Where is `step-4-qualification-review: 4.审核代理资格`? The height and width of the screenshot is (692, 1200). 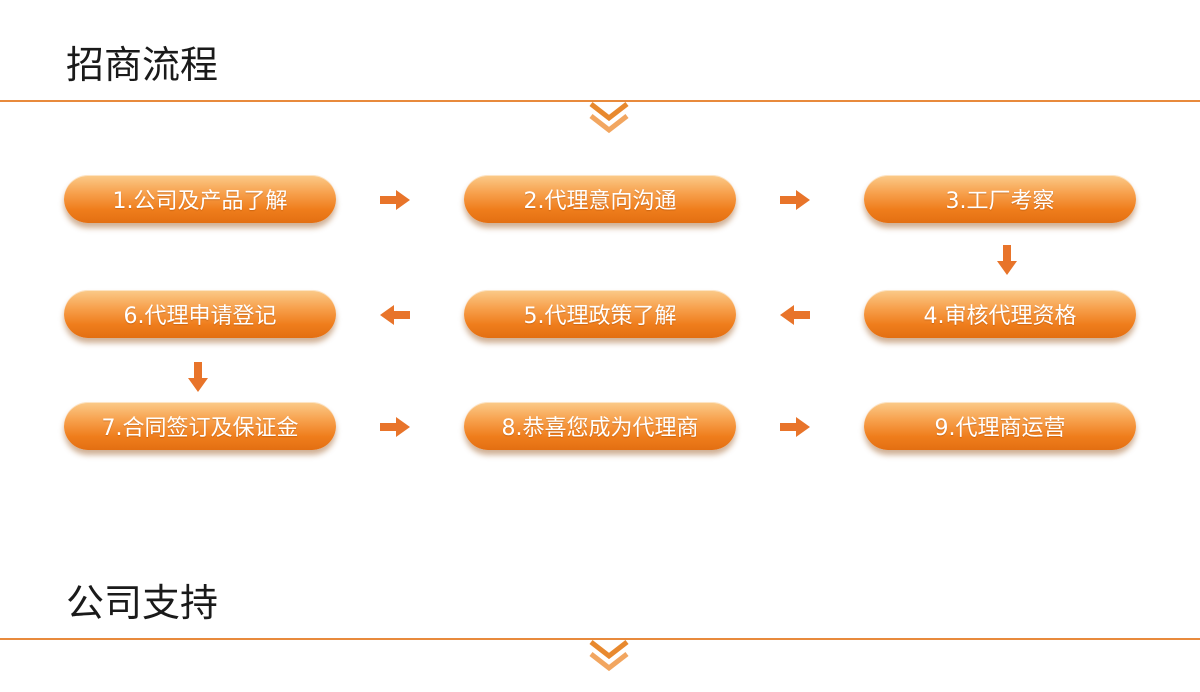 step-4-qualification-review: 4.审核代理资格 is located at coordinates (1000, 314).